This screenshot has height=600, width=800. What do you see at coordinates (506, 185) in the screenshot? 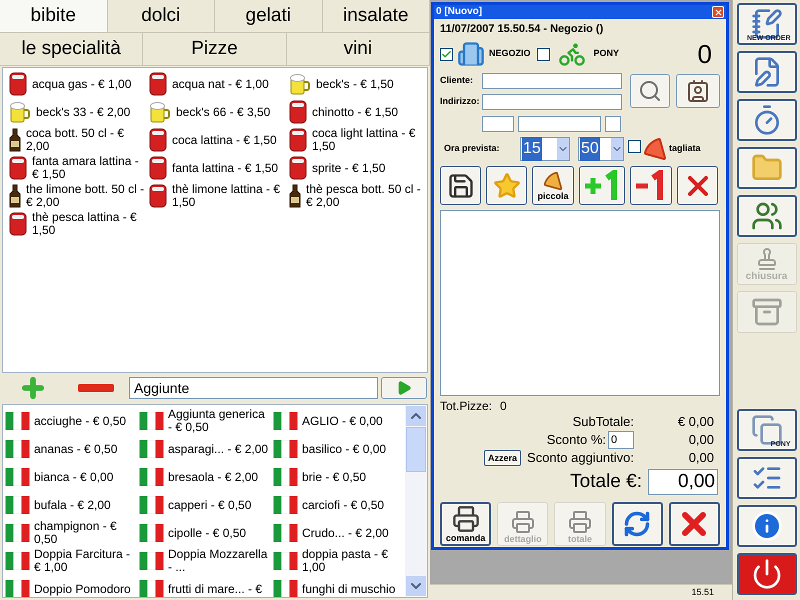
I see `favorite-button` at bounding box center [506, 185].